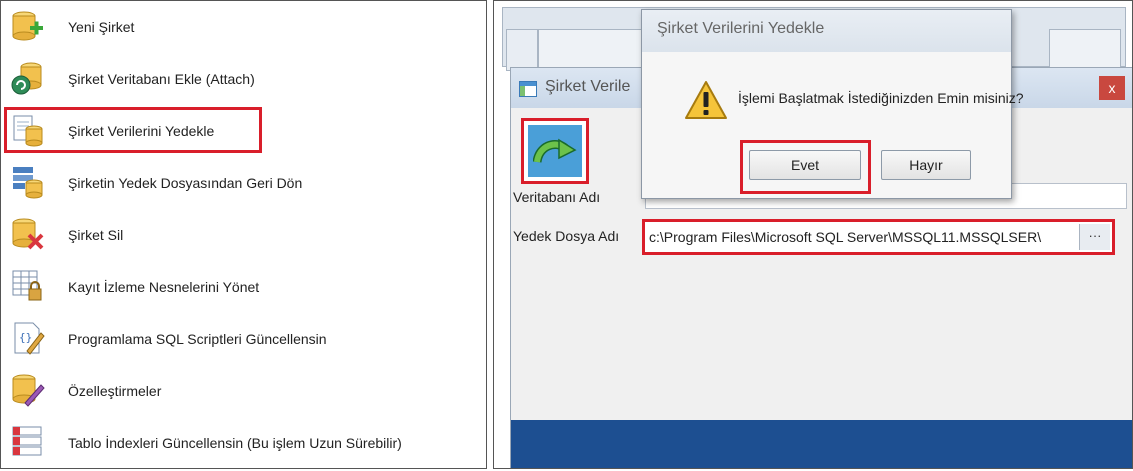 The image size is (1133, 471). Describe the element at coordinates (243, 27) in the screenshot. I see `menu-item-new-company: Yeni Şirket` at that location.